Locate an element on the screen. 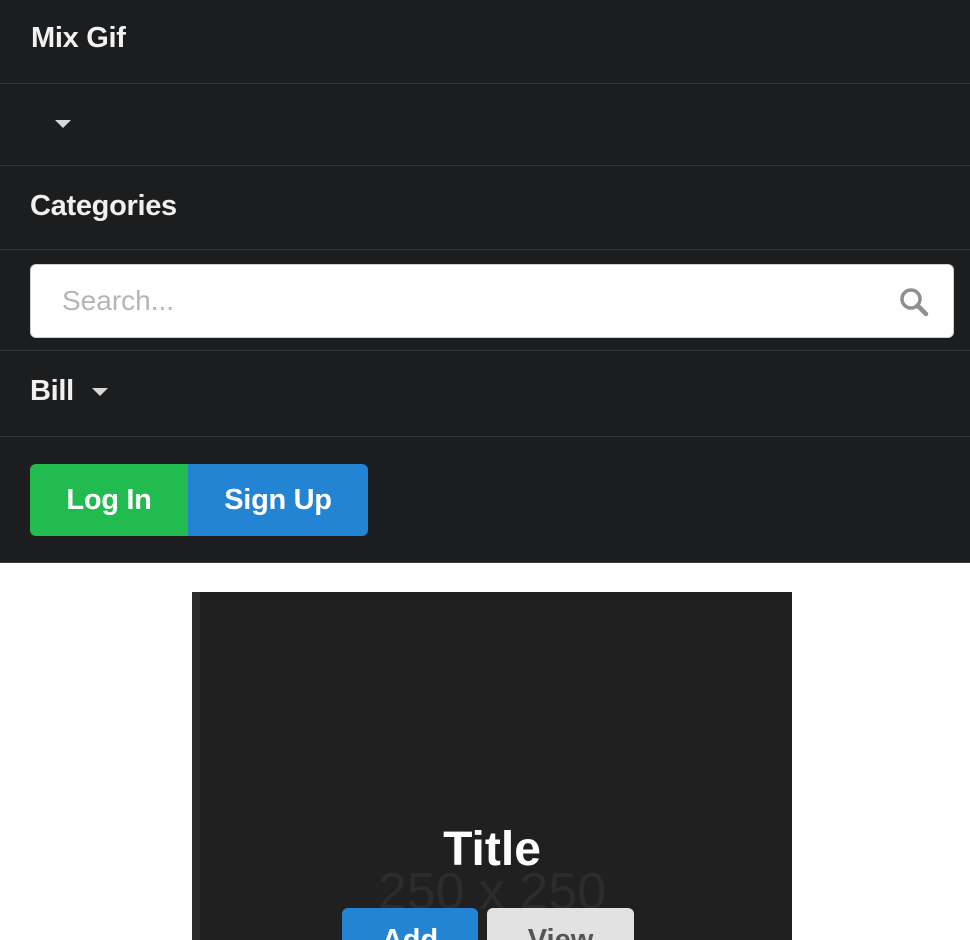 The height and width of the screenshot is (940, 970). add-button: Add is located at coordinates (410, 924).